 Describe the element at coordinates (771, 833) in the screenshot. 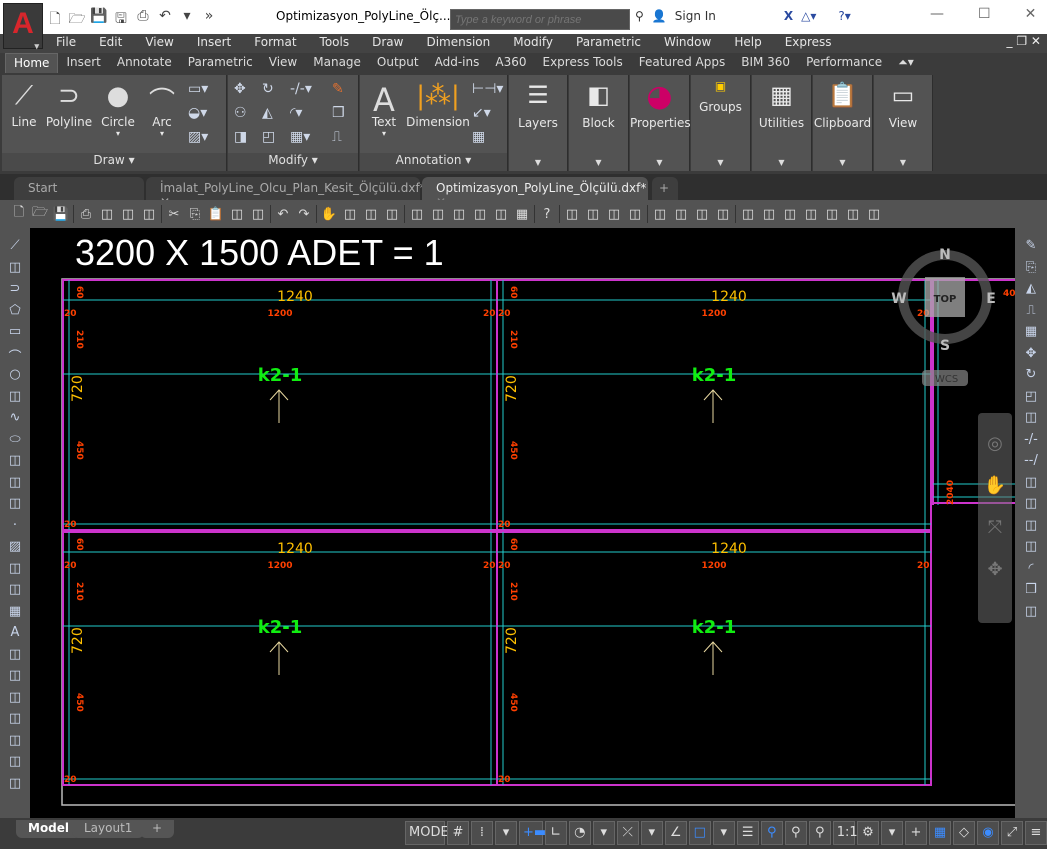

I see `annotation-visibility-button: ⚲` at that location.